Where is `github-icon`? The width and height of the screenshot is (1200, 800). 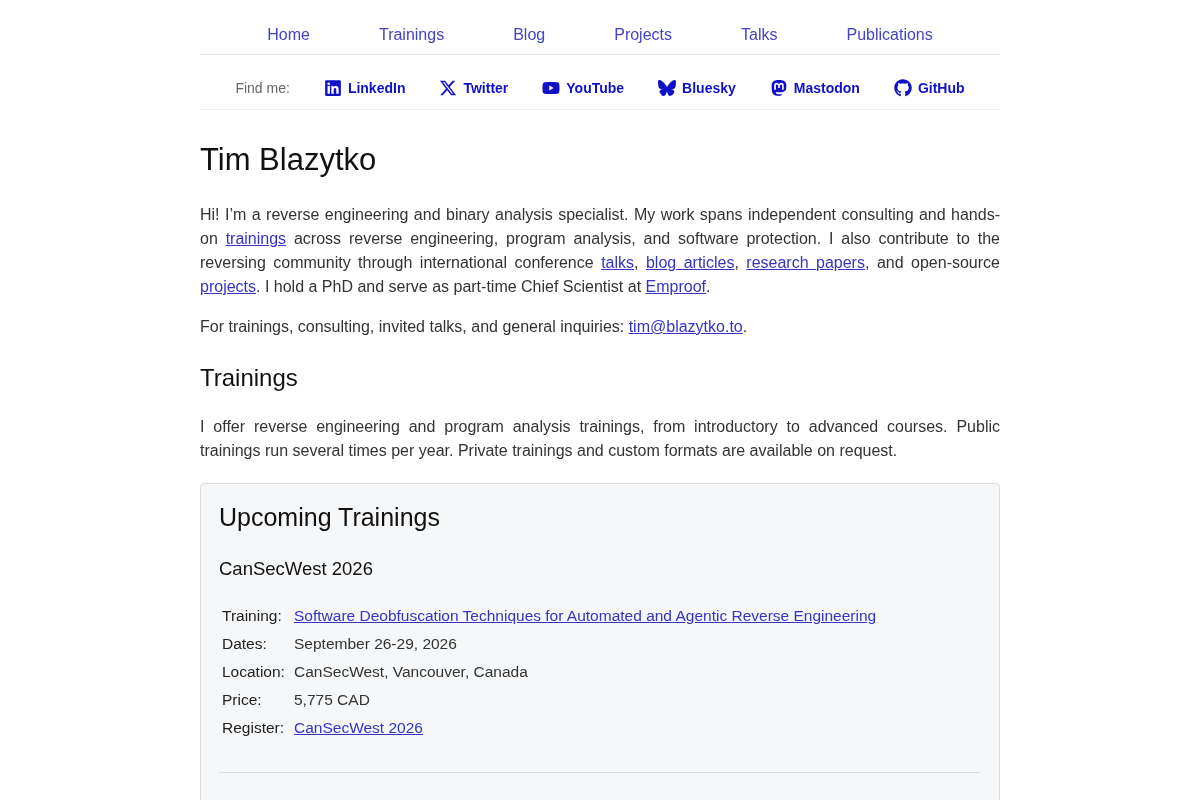
github-icon is located at coordinates (902, 88).